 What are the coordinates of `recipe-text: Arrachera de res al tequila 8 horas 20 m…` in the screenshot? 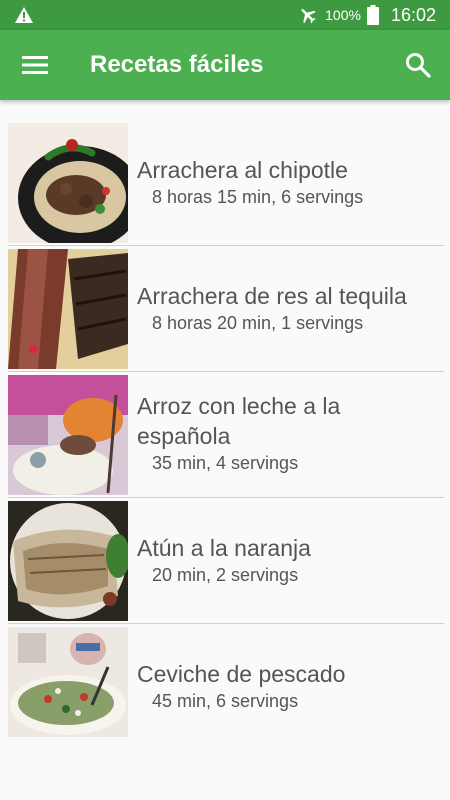 It's located at (288, 307).